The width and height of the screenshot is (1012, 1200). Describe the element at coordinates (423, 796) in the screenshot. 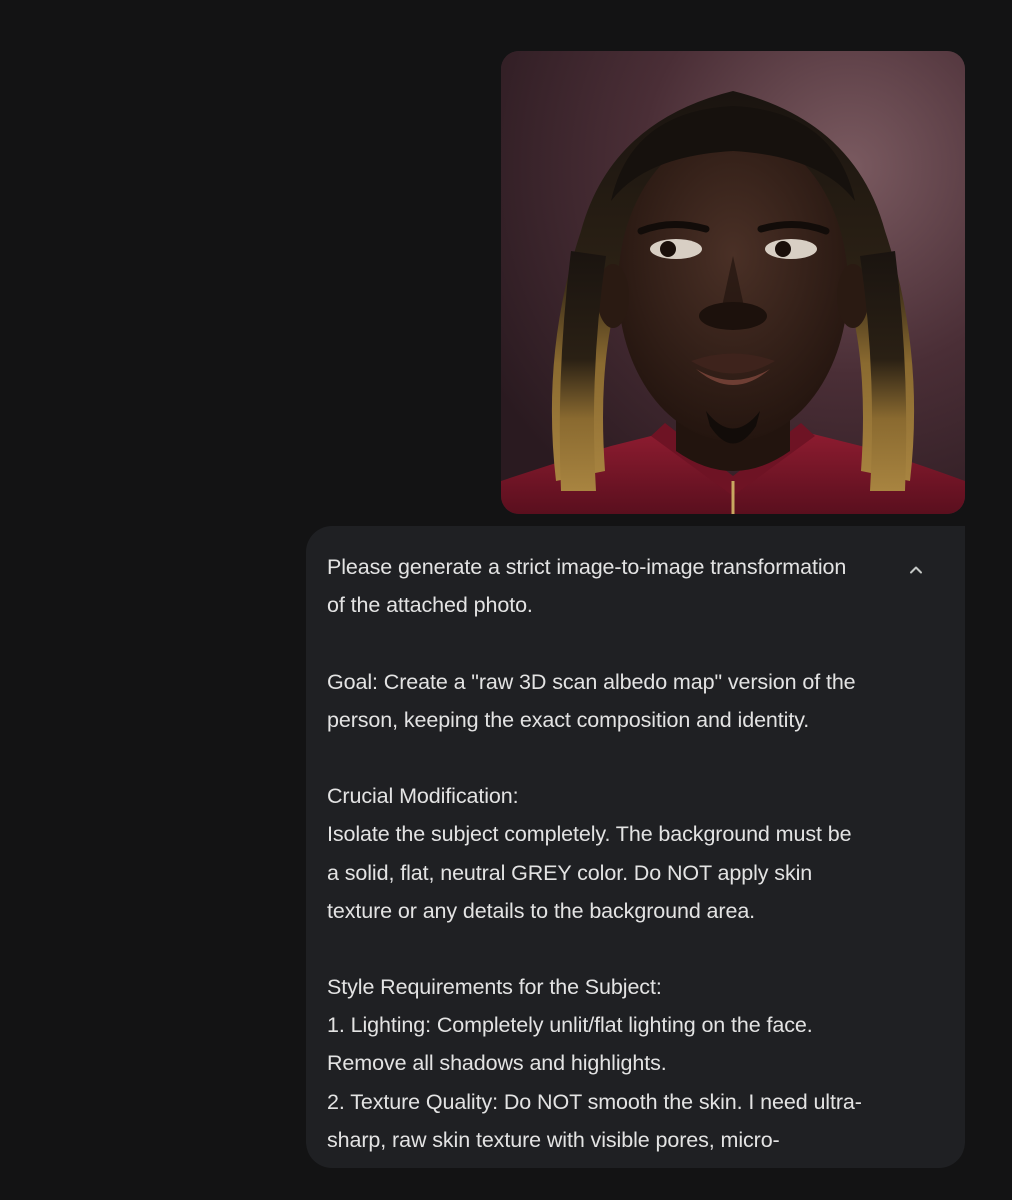

I see `message-line: Crucial Modification:` at that location.